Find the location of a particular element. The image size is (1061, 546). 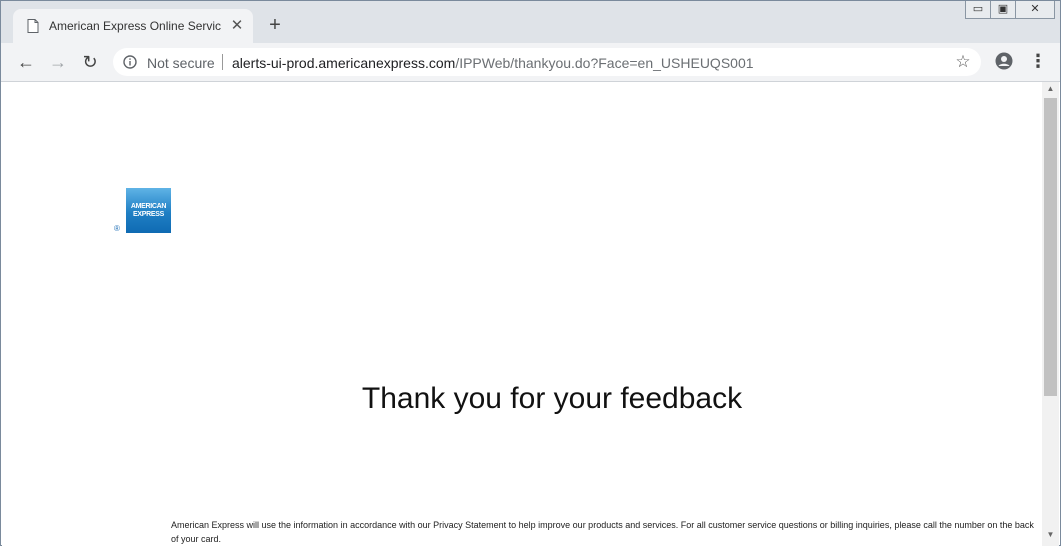

close-window-button: ✕ is located at coordinates (1035, 10).